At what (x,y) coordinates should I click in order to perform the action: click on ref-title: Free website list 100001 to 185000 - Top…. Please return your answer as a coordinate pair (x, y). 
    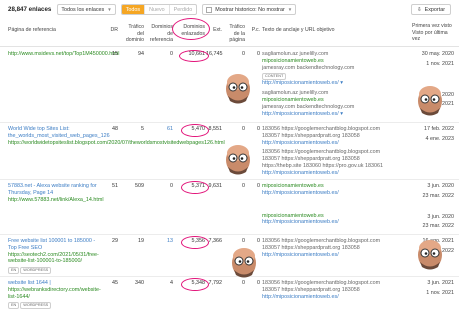
    Looking at the image, I should click on (56, 245).